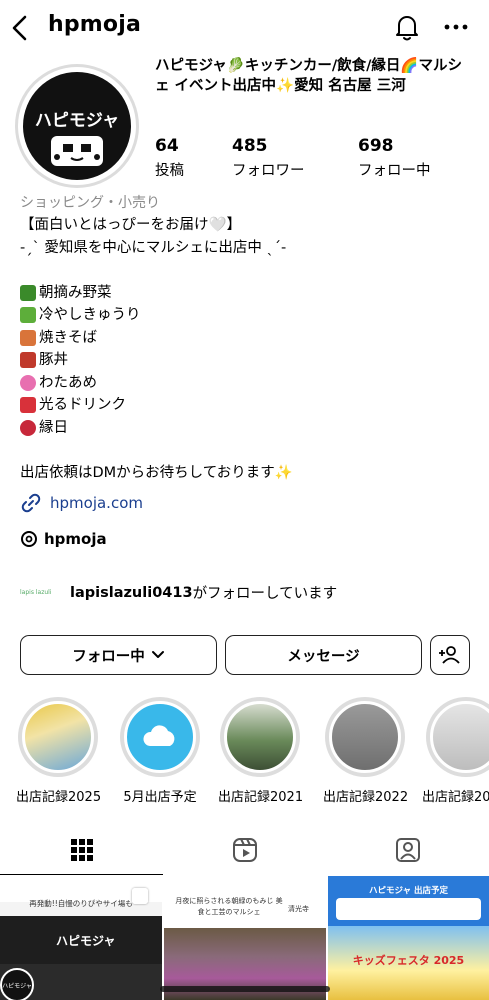  I want to click on stat-followers: 485 フォロワー, so click(268, 158).